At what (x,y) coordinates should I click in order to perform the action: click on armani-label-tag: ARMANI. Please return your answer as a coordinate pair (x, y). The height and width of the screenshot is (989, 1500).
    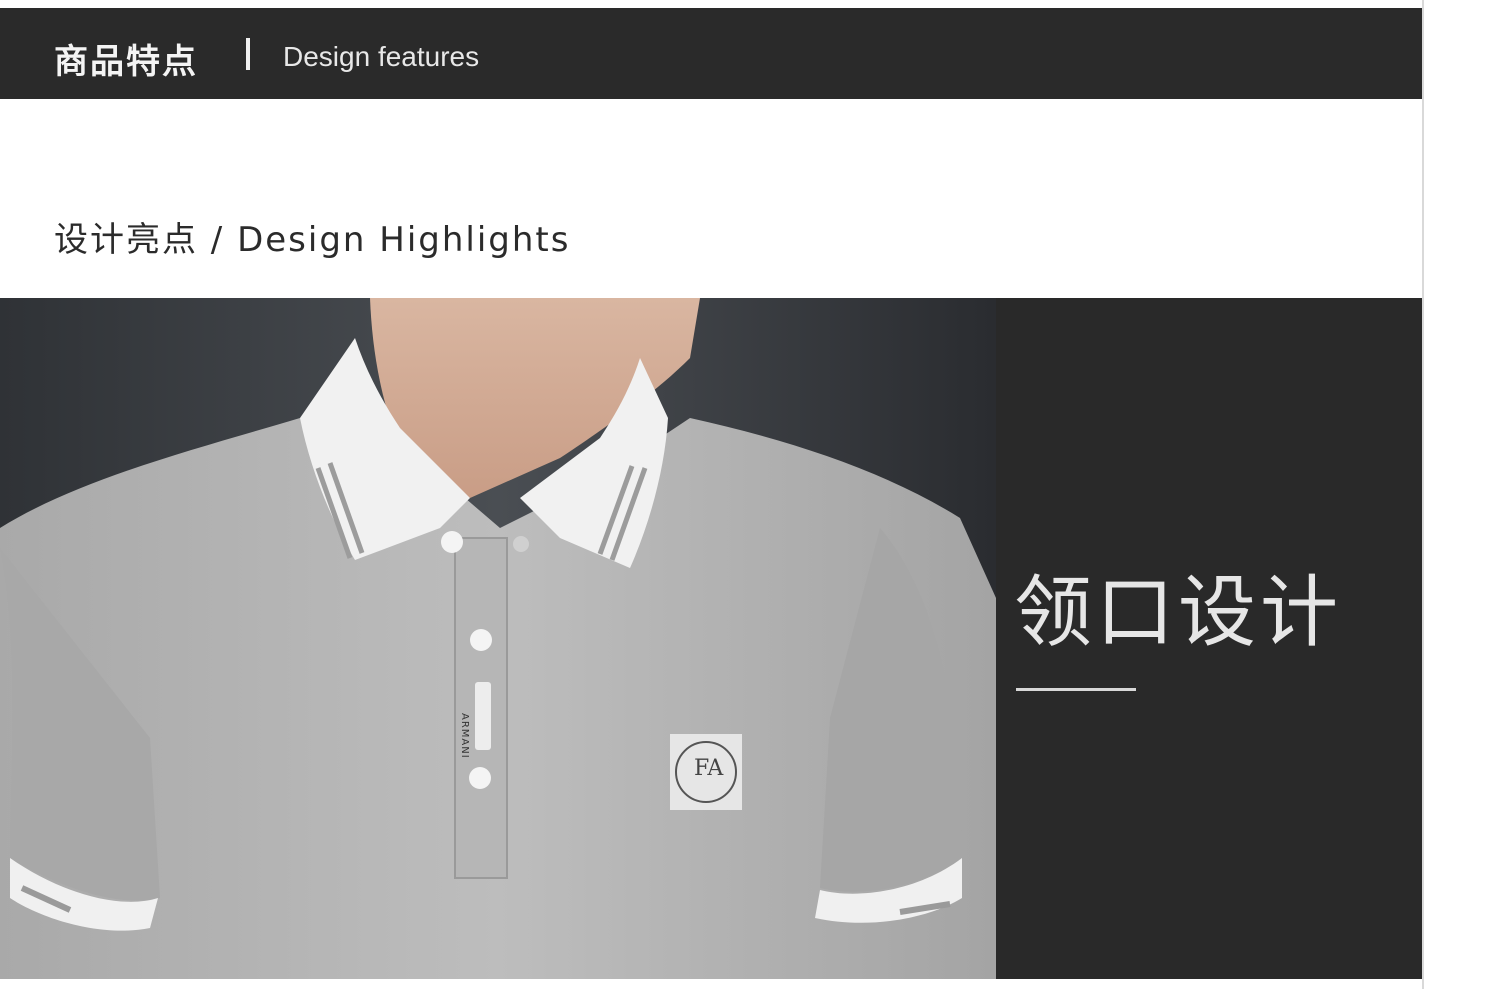
    Looking at the image, I should click on (464, 736).